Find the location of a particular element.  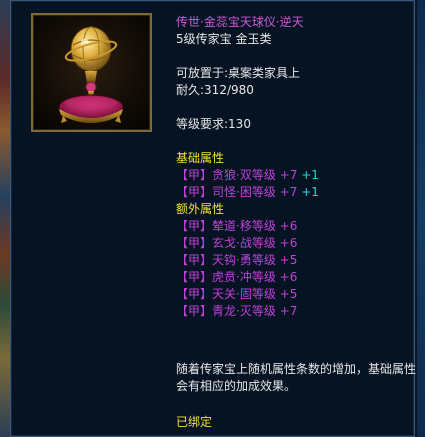

extra-attribute-row: 【甲】虎贲·冲等级 +6 is located at coordinates (296, 277).